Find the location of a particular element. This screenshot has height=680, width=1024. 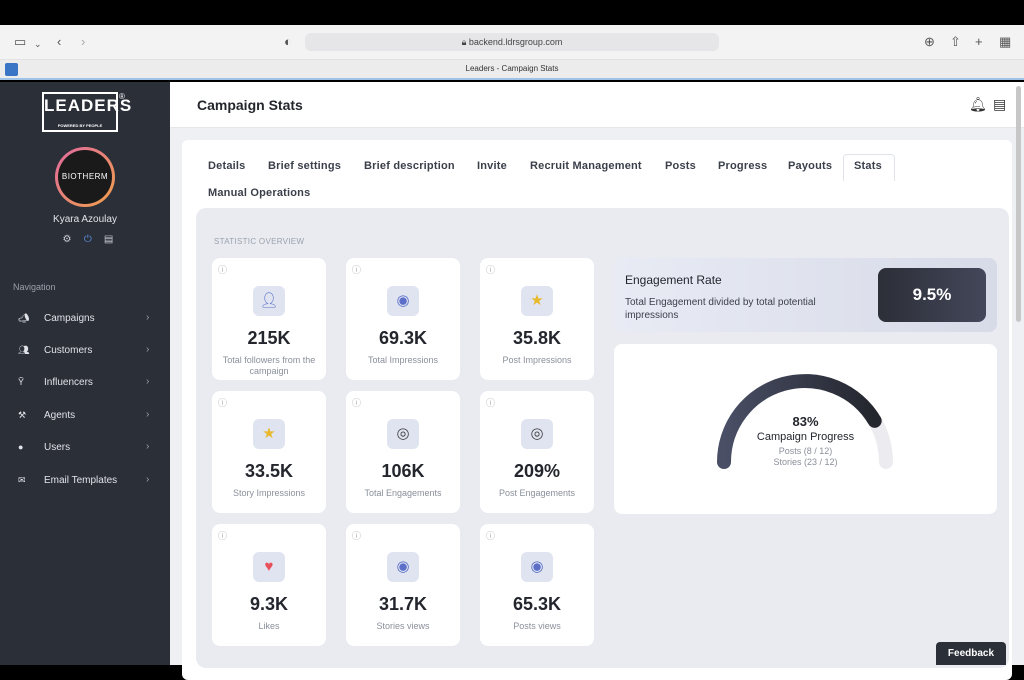

megaphone-icon: 📣︎ is located at coordinates (24, 318).